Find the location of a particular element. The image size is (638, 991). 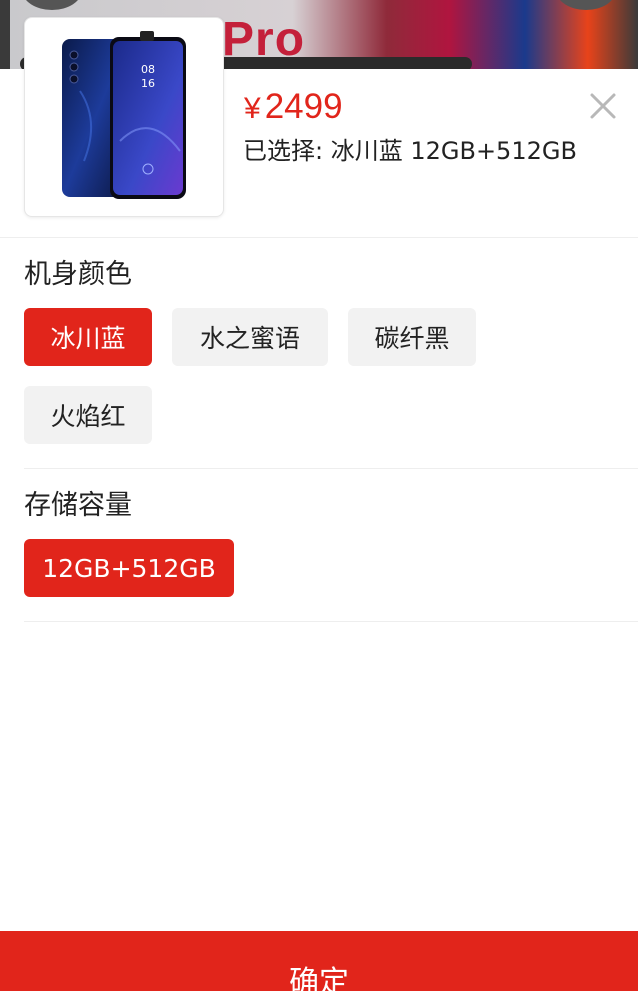

storage-section-title: 存储容量 is located at coordinates (78, 505).